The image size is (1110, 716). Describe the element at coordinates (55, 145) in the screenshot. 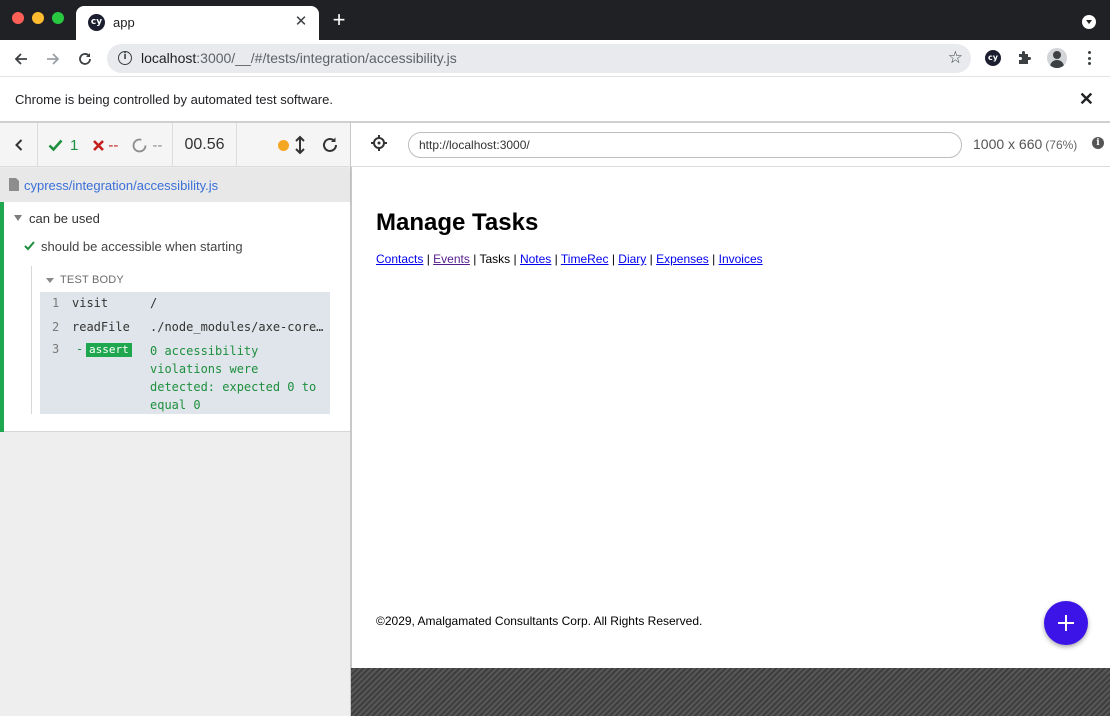

I see `pass-check-icon` at that location.